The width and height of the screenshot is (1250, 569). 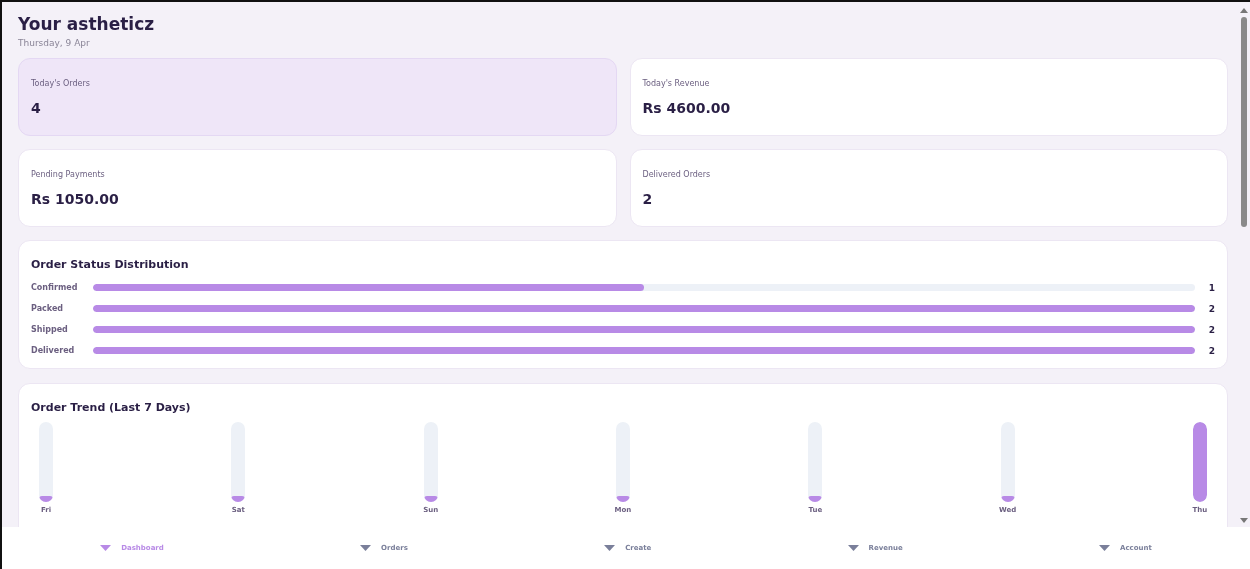 What do you see at coordinates (317, 188) in the screenshot?
I see `stat-card: Pending Payments Rs 1050.00` at bounding box center [317, 188].